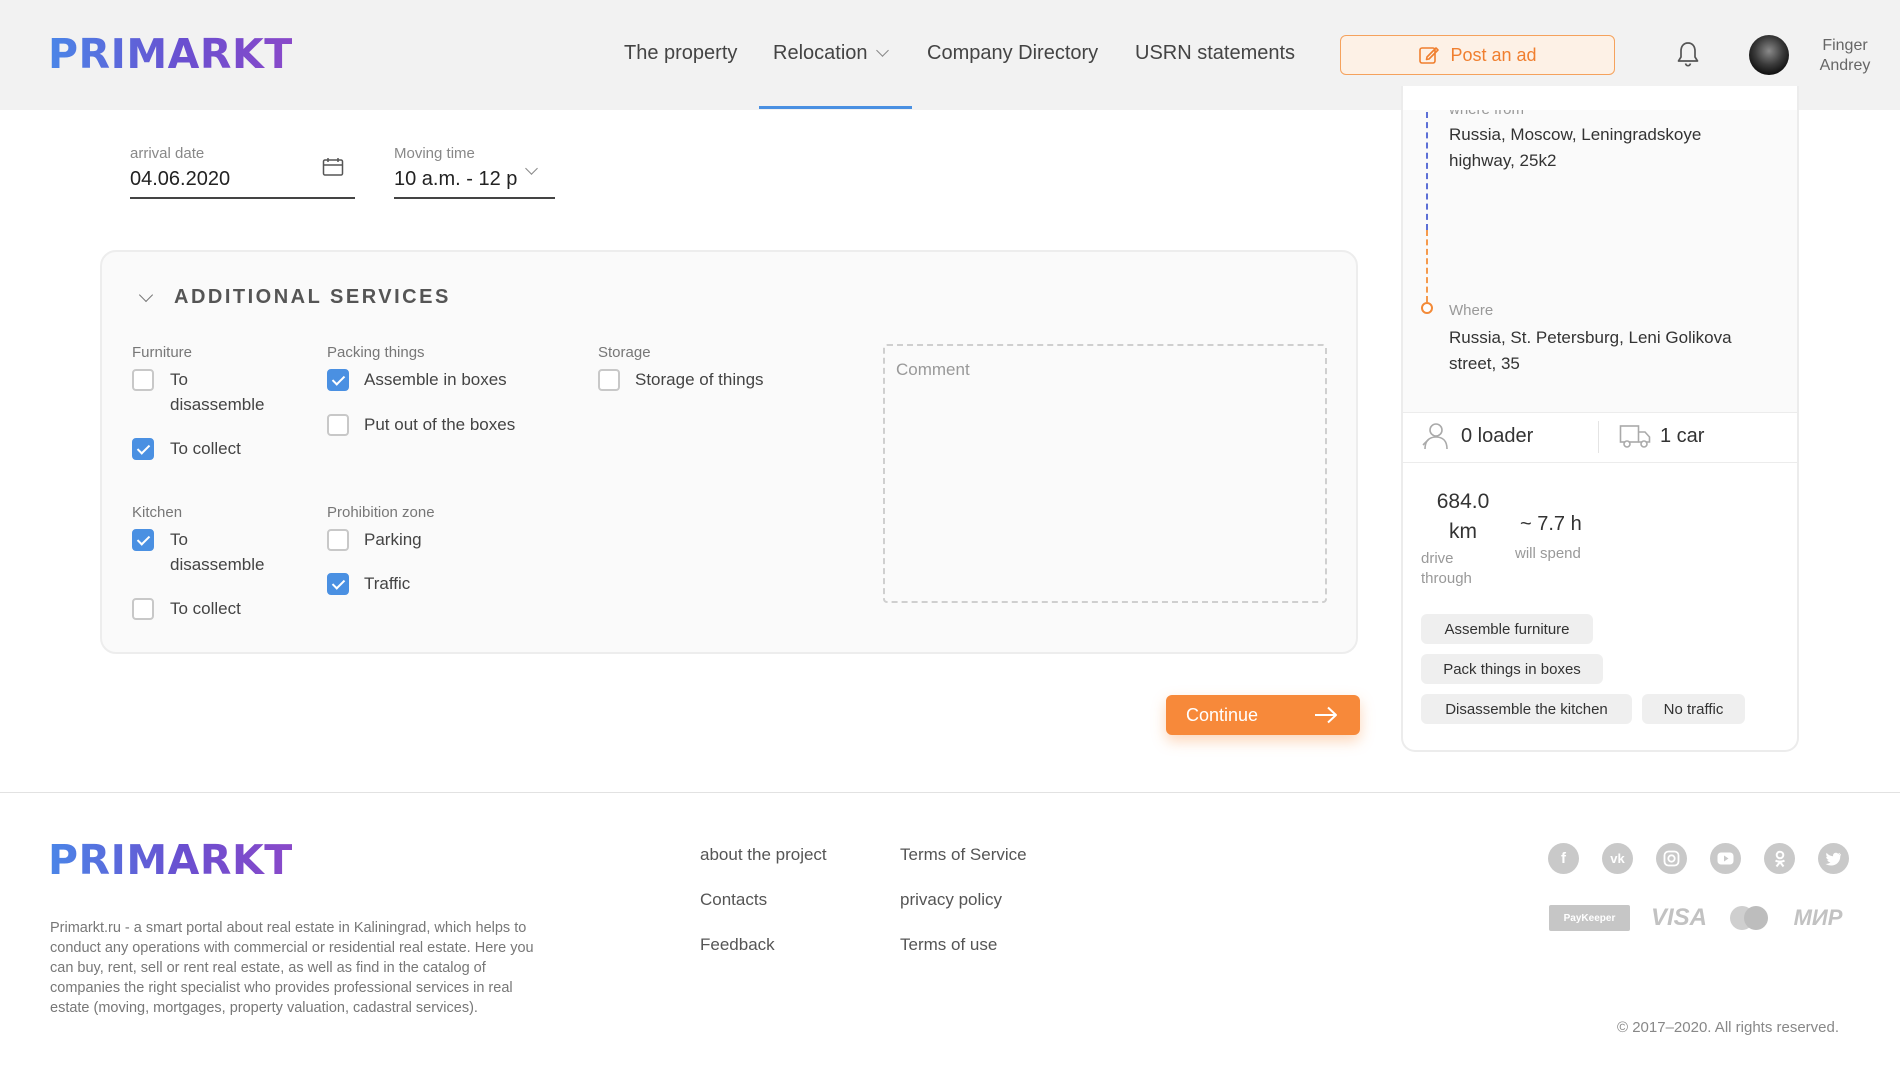  Describe the element at coordinates (1563, 858) in the screenshot. I see `facebook-icon: f` at that location.